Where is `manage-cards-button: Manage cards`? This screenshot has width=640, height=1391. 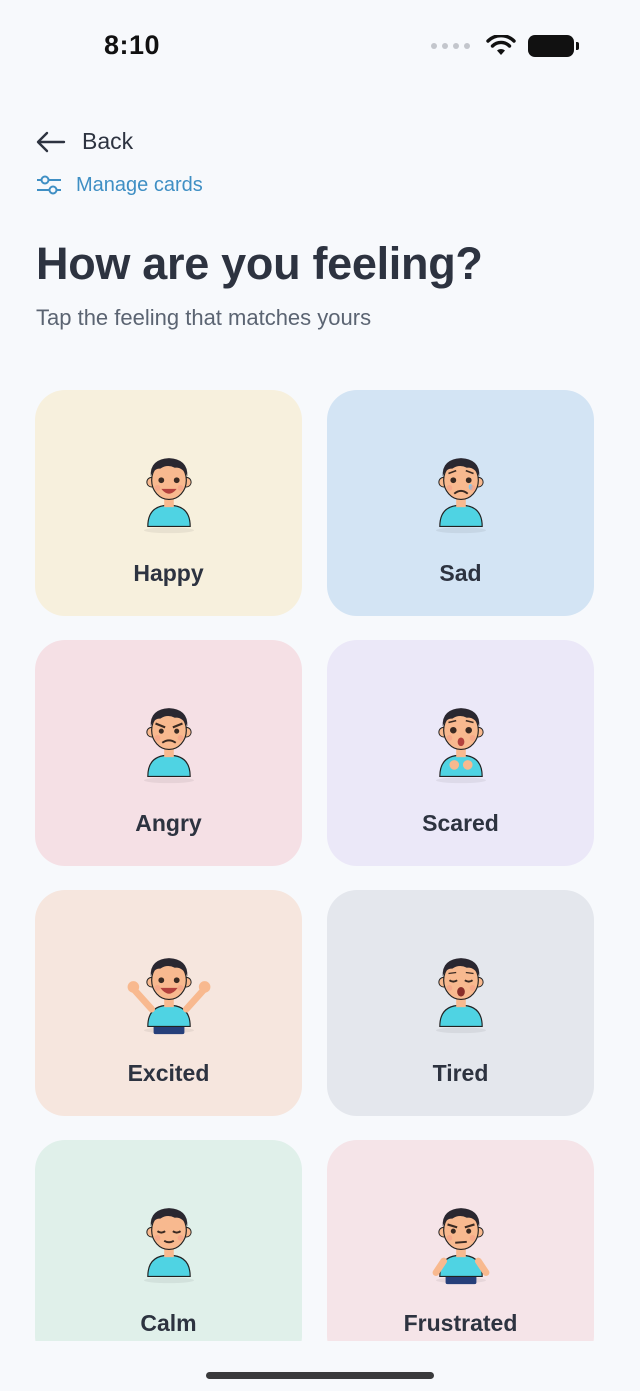 manage-cards-button: Manage cards is located at coordinates (119, 185).